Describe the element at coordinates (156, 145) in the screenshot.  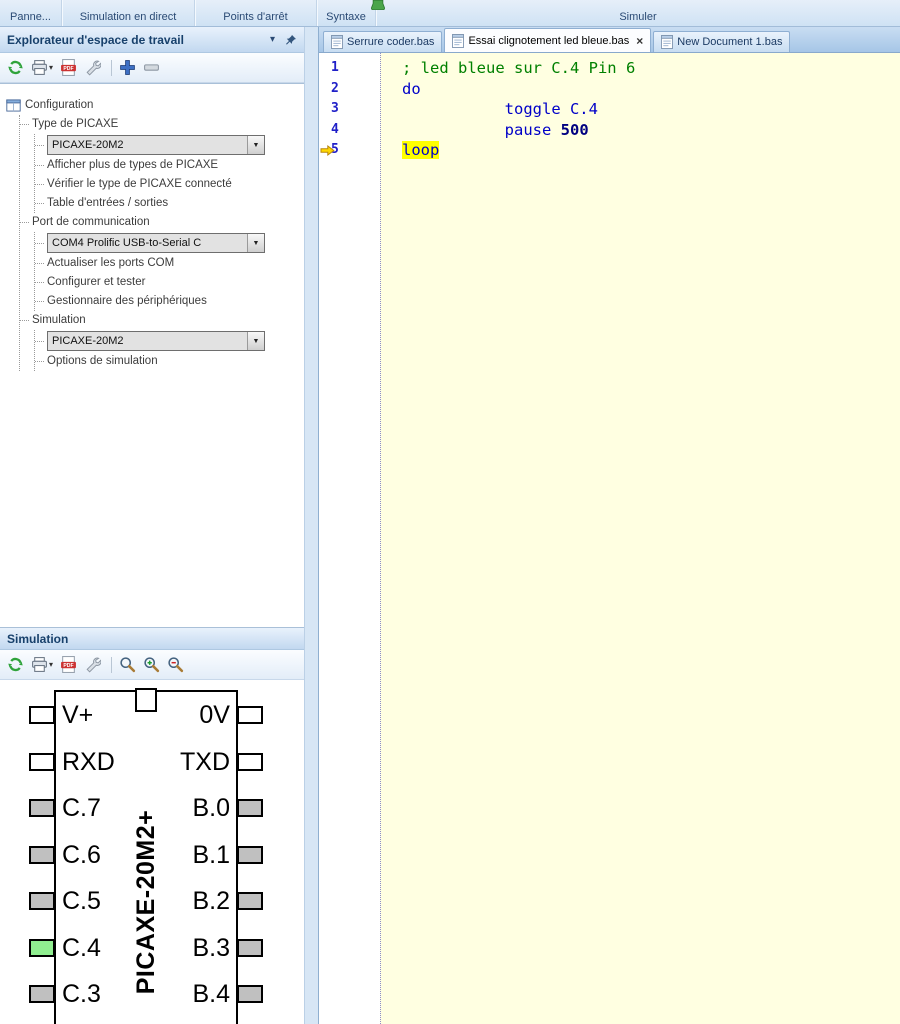
I see `picaxe-type-dropdown: PICAXE-20M2 ▼` at that location.